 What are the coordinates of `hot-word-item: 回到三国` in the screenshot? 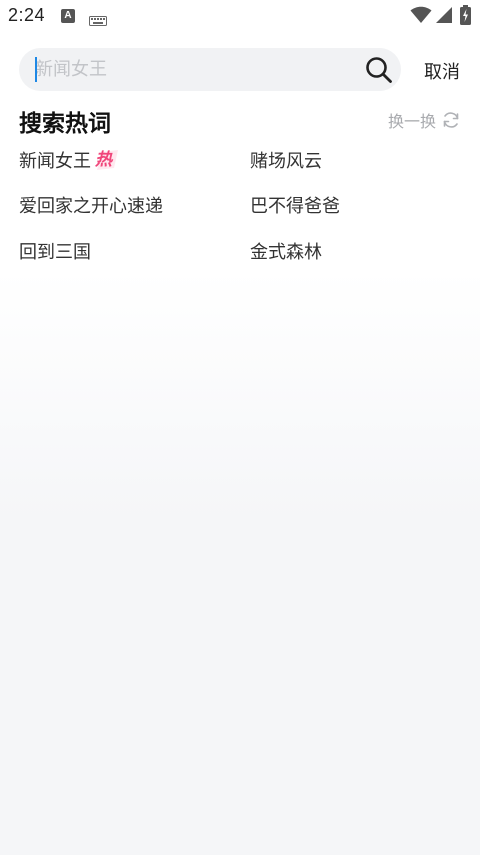 It's located at (55, 251).